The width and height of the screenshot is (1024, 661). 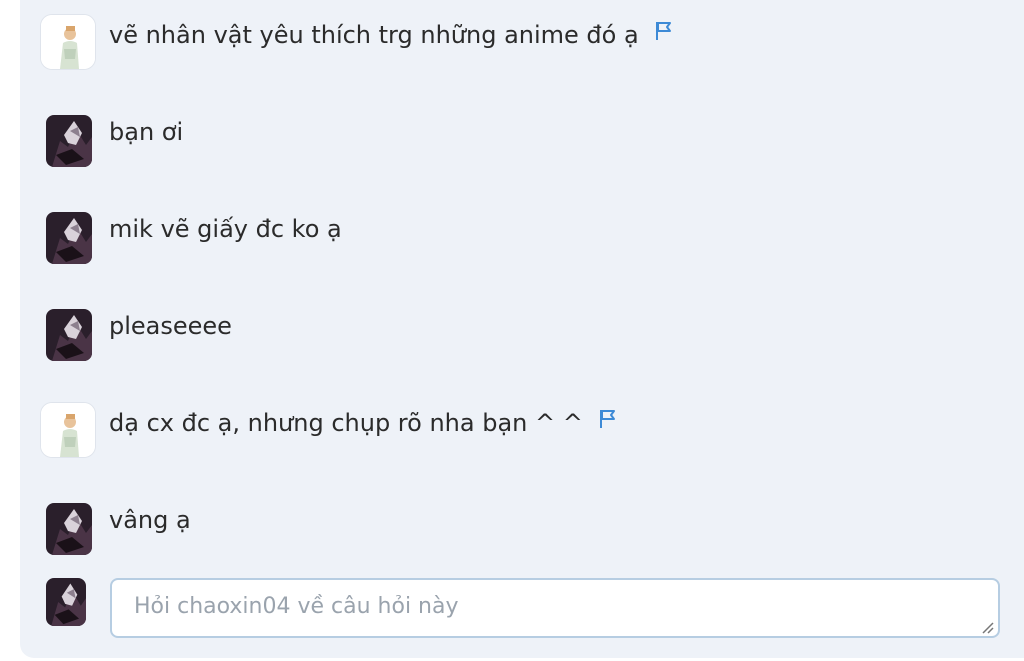 What do you see at coordinates (146, 132) in the screenshot?
I see `comment-text: bạn ơi` at bounding box center [146, 132].